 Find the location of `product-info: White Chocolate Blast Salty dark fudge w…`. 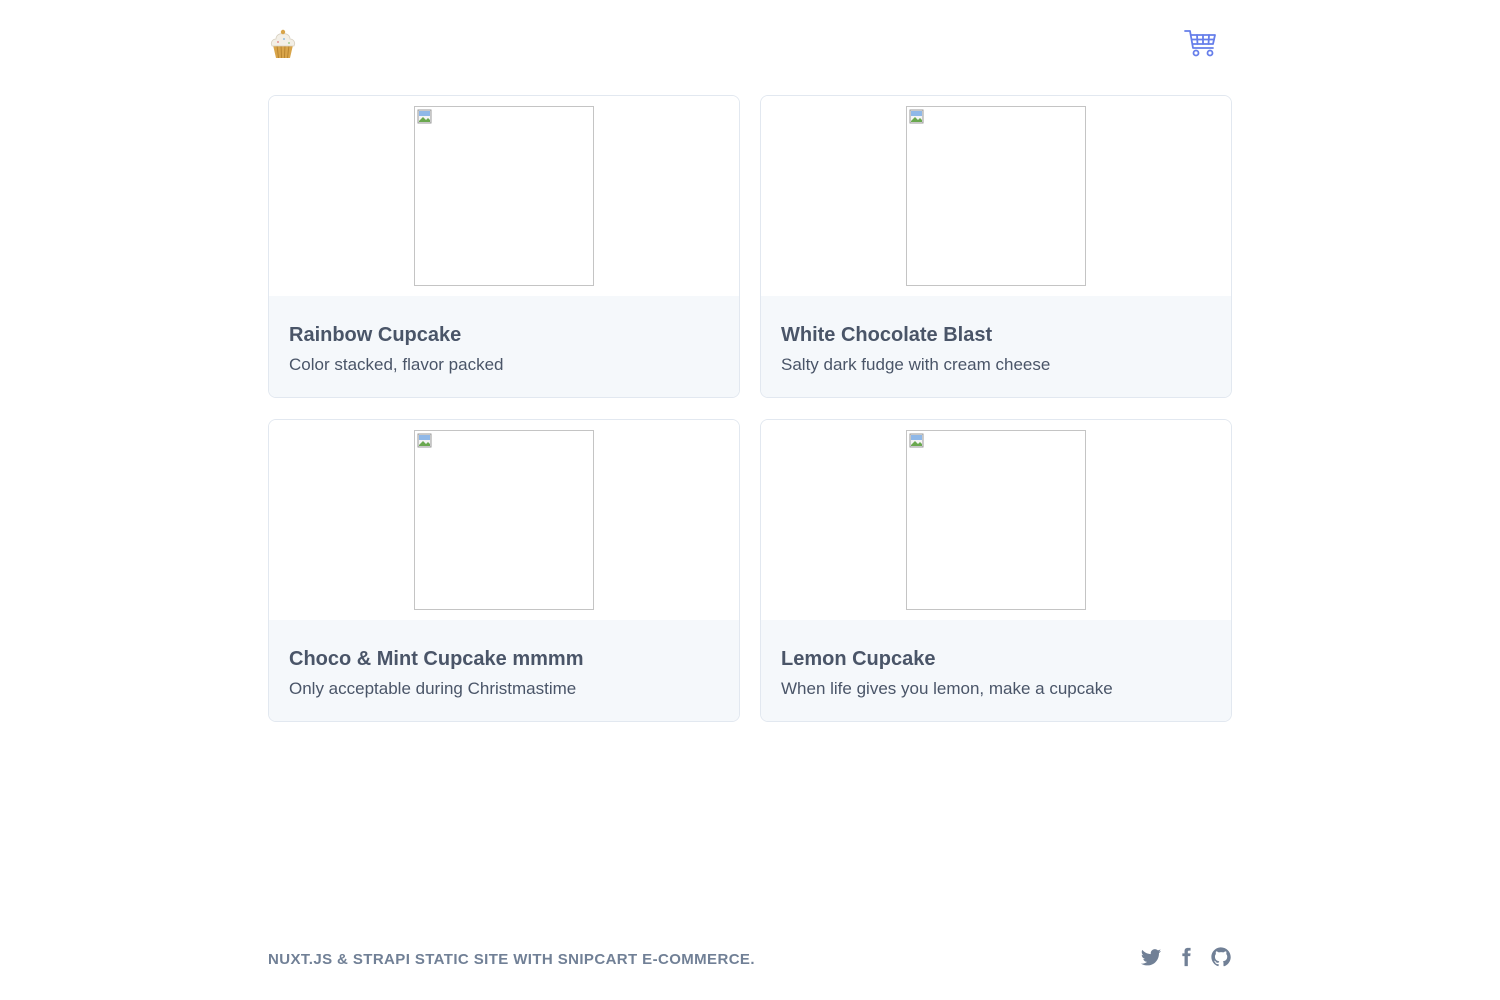

product-info: White Chocolate Blast Salty dark fudge w… is located at coordinates (996, 346).